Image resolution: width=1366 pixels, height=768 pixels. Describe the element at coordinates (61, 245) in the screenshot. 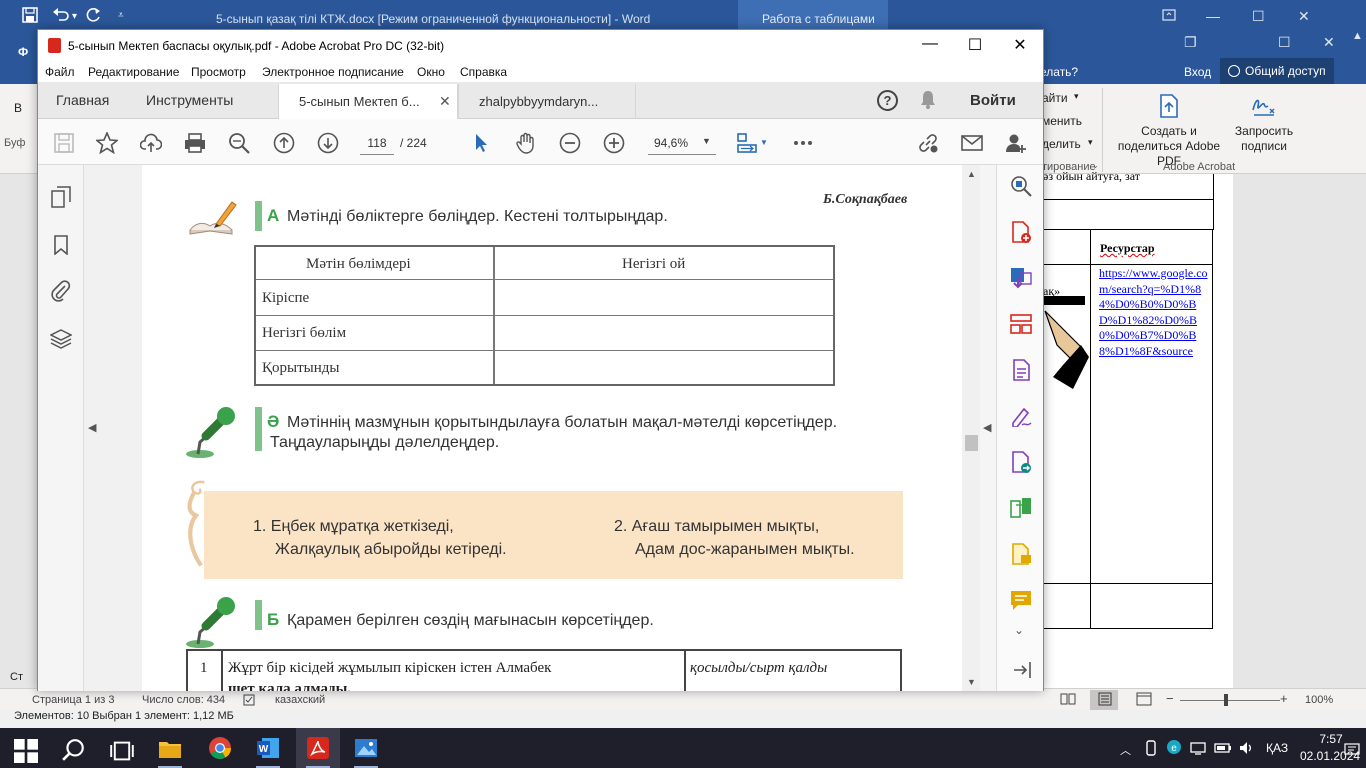

I see `bookmarks-icon` at that location.